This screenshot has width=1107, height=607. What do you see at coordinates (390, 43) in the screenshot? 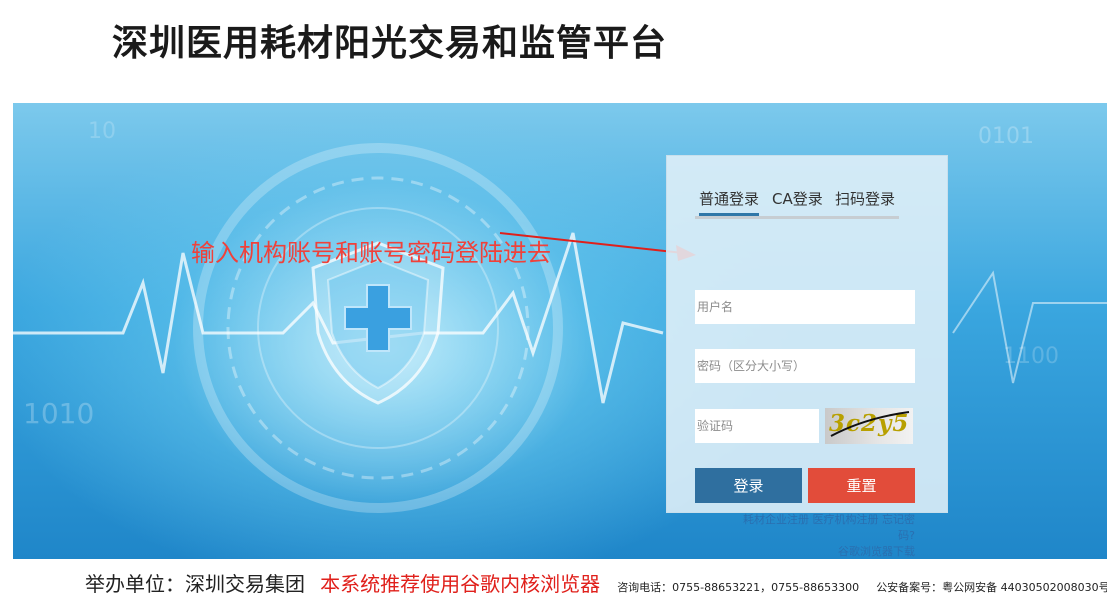
I see `page-title: 深圳医用耗材阳光交易和监管平台` at bounding box center [390, 43].